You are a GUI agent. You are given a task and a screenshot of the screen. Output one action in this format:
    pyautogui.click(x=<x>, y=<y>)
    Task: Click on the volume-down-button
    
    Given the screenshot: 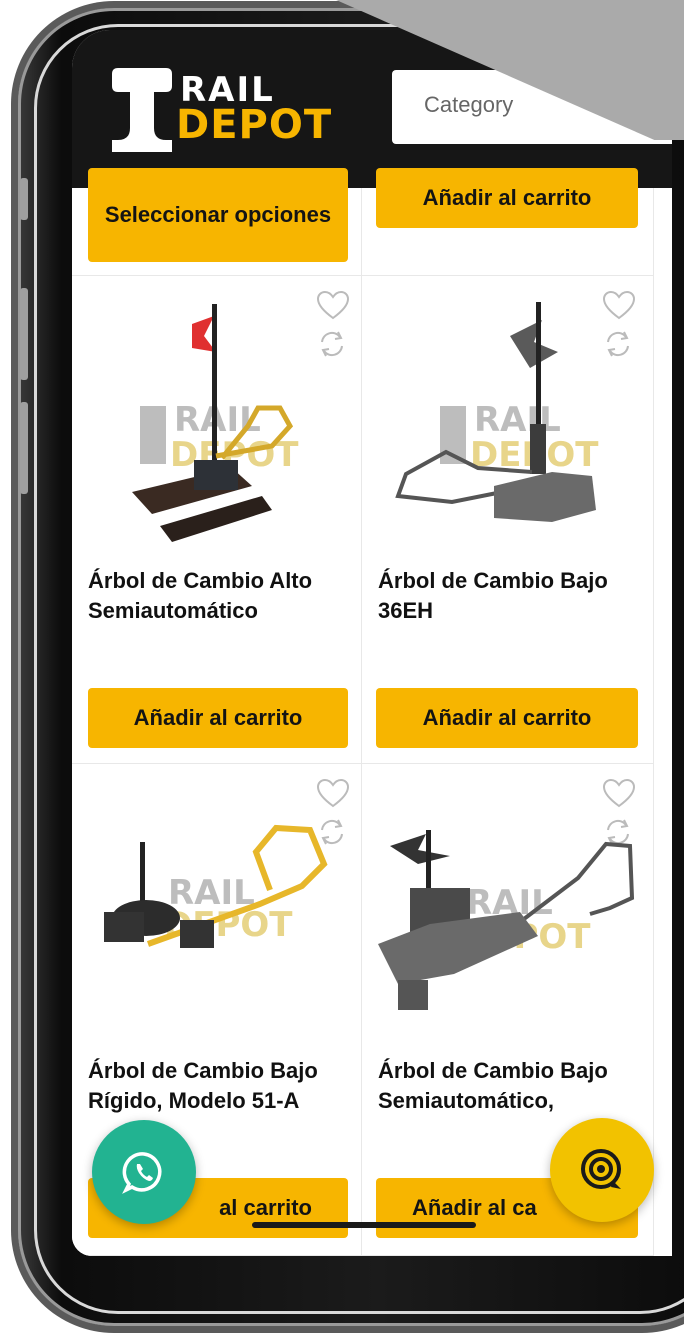 What is the action you would take?
    pyautogui.click(x=24, y=448)
    